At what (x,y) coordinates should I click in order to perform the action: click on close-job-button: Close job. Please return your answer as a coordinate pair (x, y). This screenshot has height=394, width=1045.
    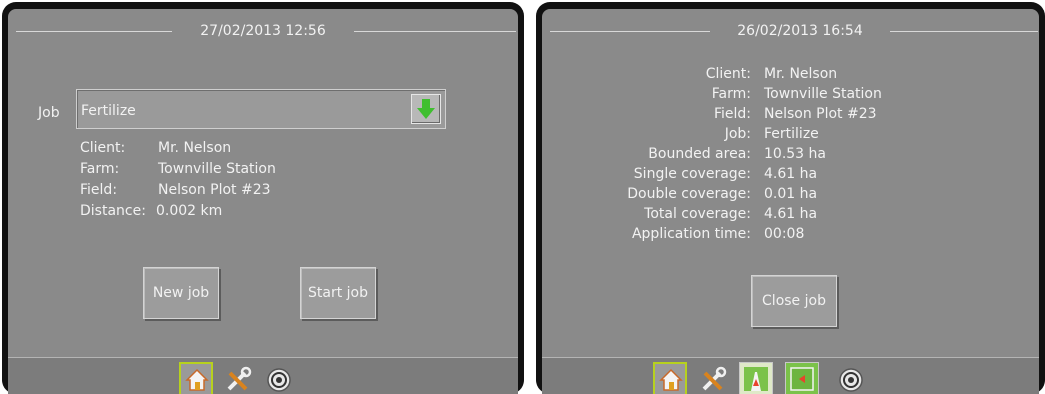
    Looking at the image, I should click on (794, 301).